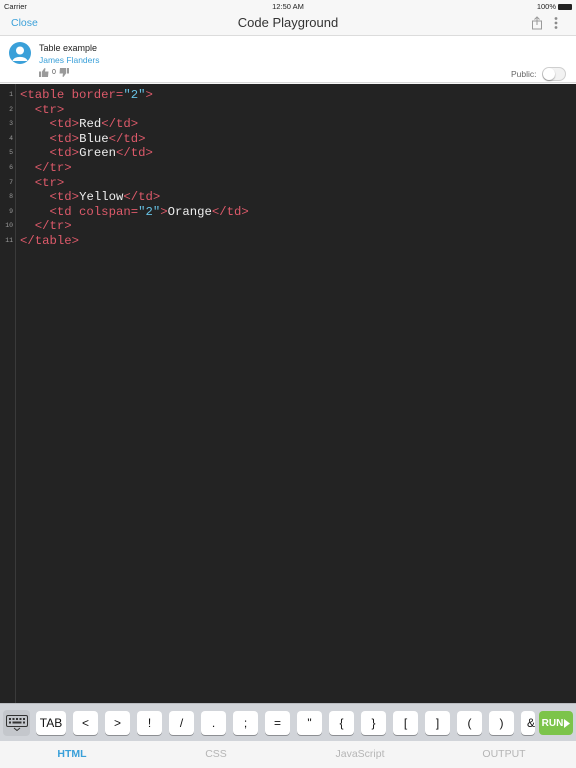 Image resolution: width=576 pixels, height=768 pixels. I want to click on symbol-key: (, so click(469, 723).